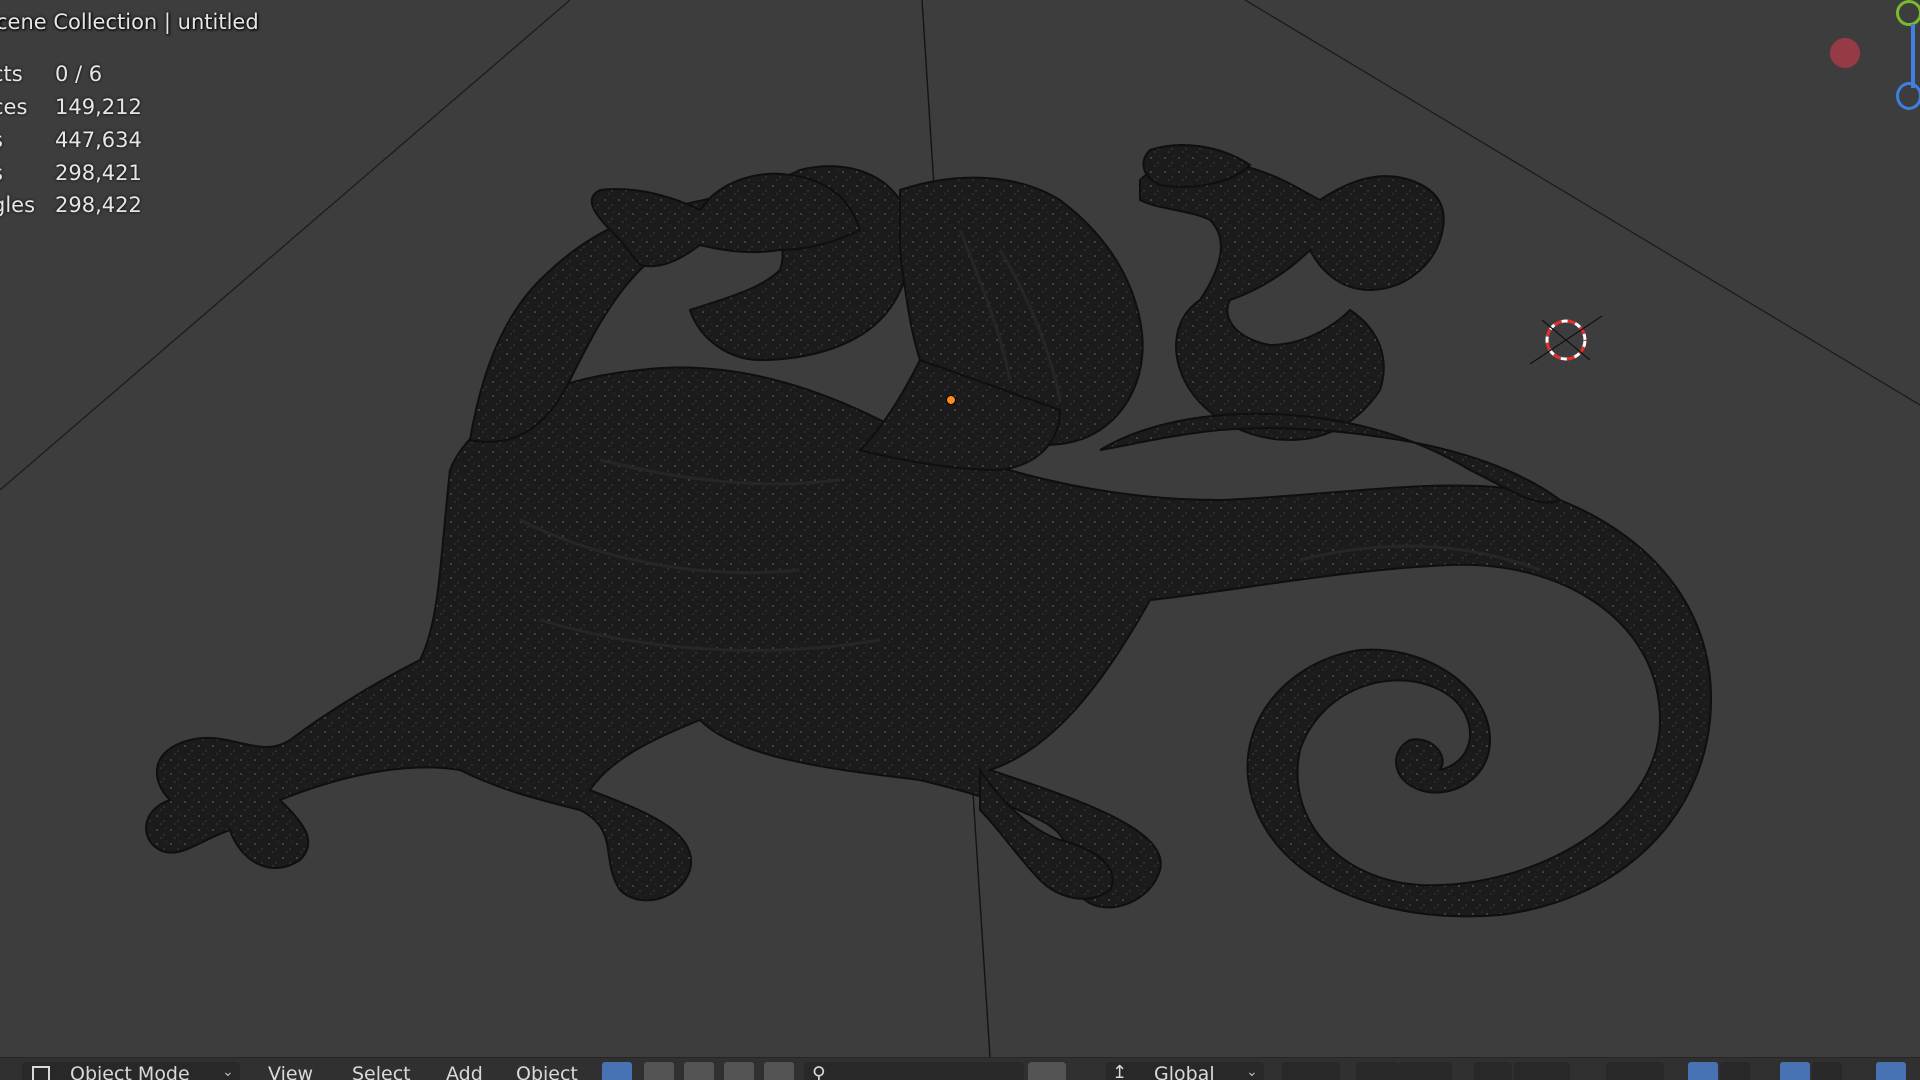 The width and height of the screenshot is (1920, 1080). I want to click on transform-orientation-icon: ↥, so click(1120, 1071).